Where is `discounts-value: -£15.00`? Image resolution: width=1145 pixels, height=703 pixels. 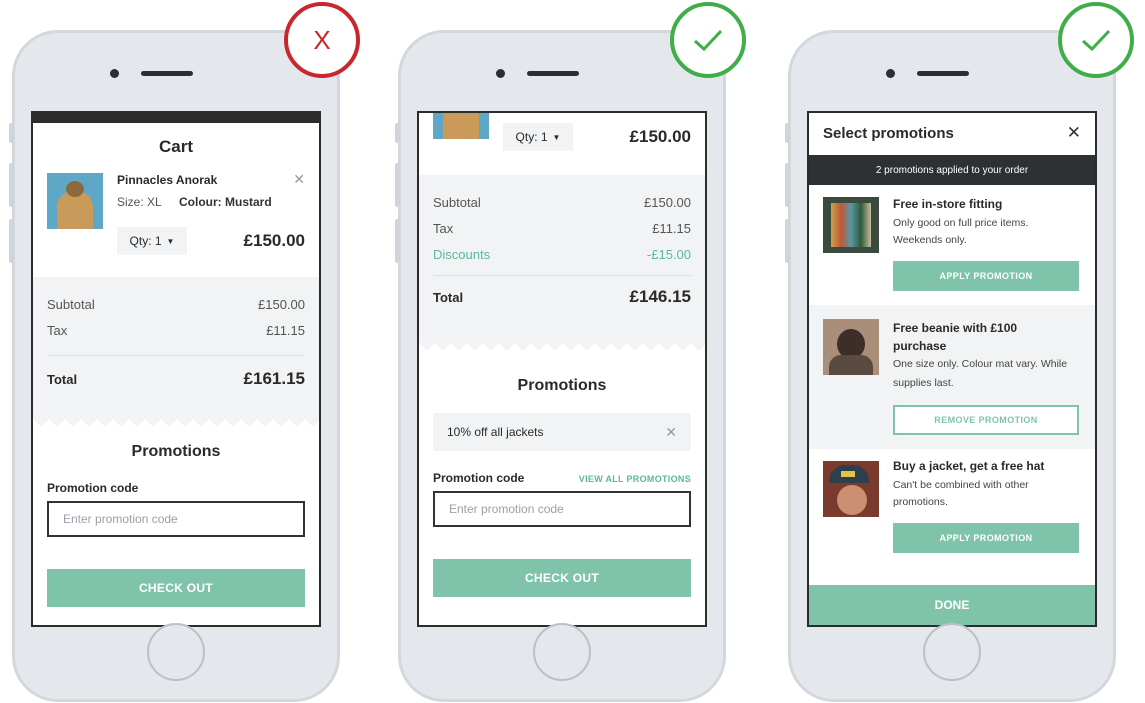 discounts-value: -£15.00 is located at coordinates (668, 254).